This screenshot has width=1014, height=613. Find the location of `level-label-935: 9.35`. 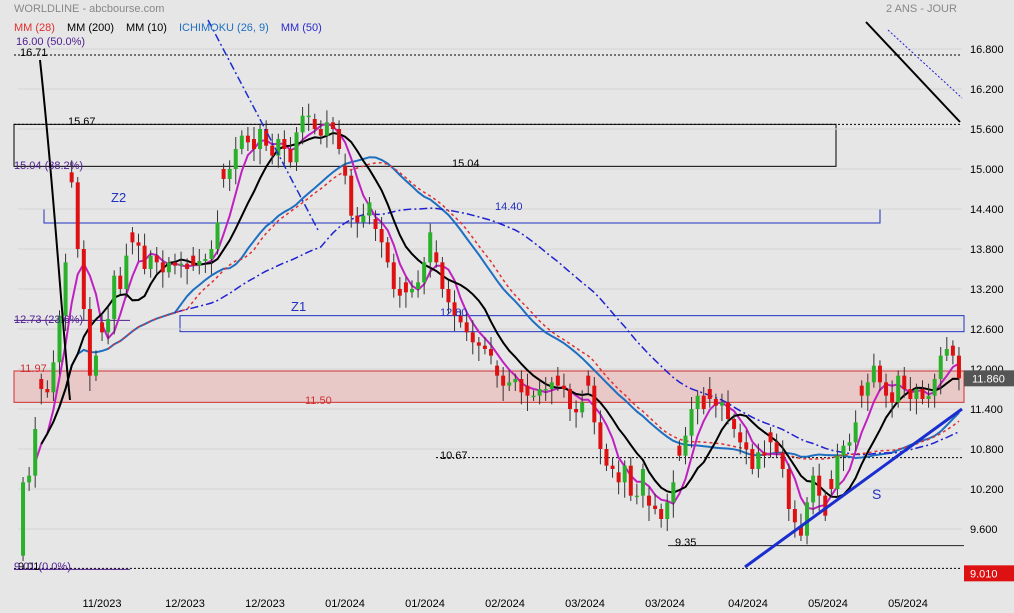

level-label-935: 9.35 is located at coordinates (685, 543).